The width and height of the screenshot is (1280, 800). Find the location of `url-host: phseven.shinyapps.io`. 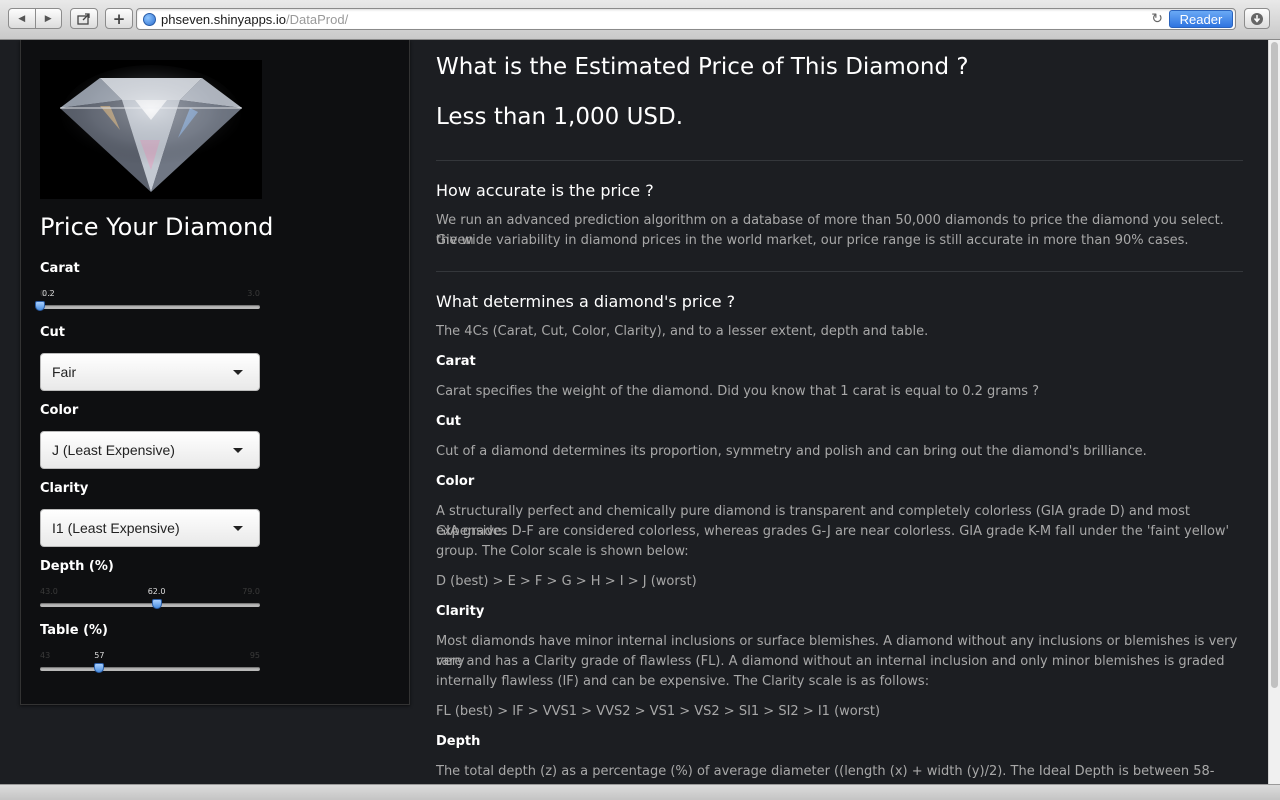

url-host: phseven.shinyapps.io is located at coordinates (224, 19).